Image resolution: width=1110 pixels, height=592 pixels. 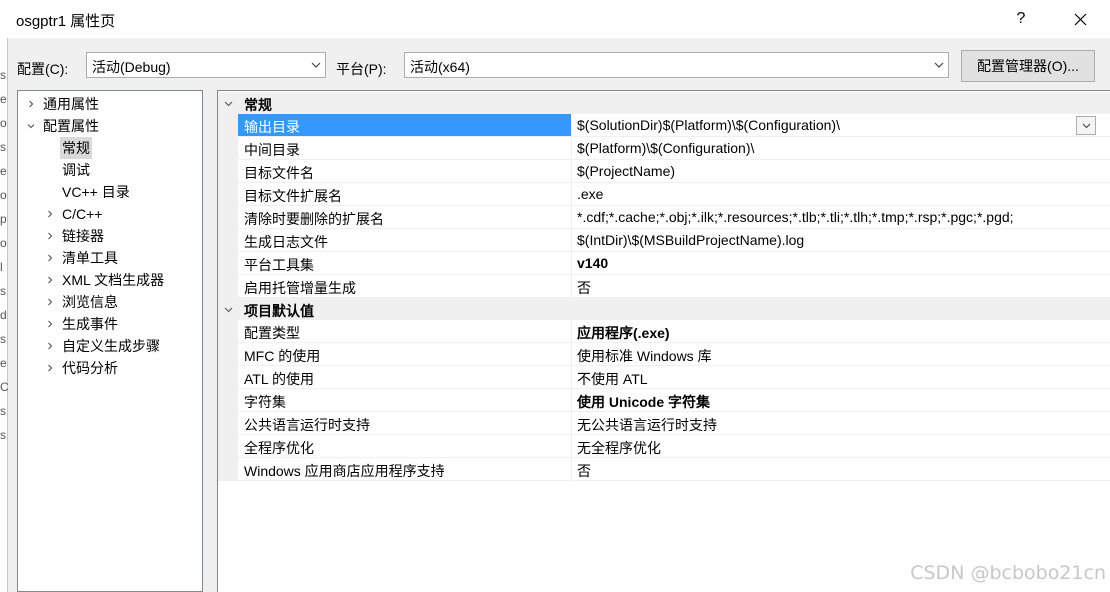 What do you see at coordinates (841, 331) in the screenshot?
I see `property-value: 应用程序(.exe)` at bounding box center [841, 331].